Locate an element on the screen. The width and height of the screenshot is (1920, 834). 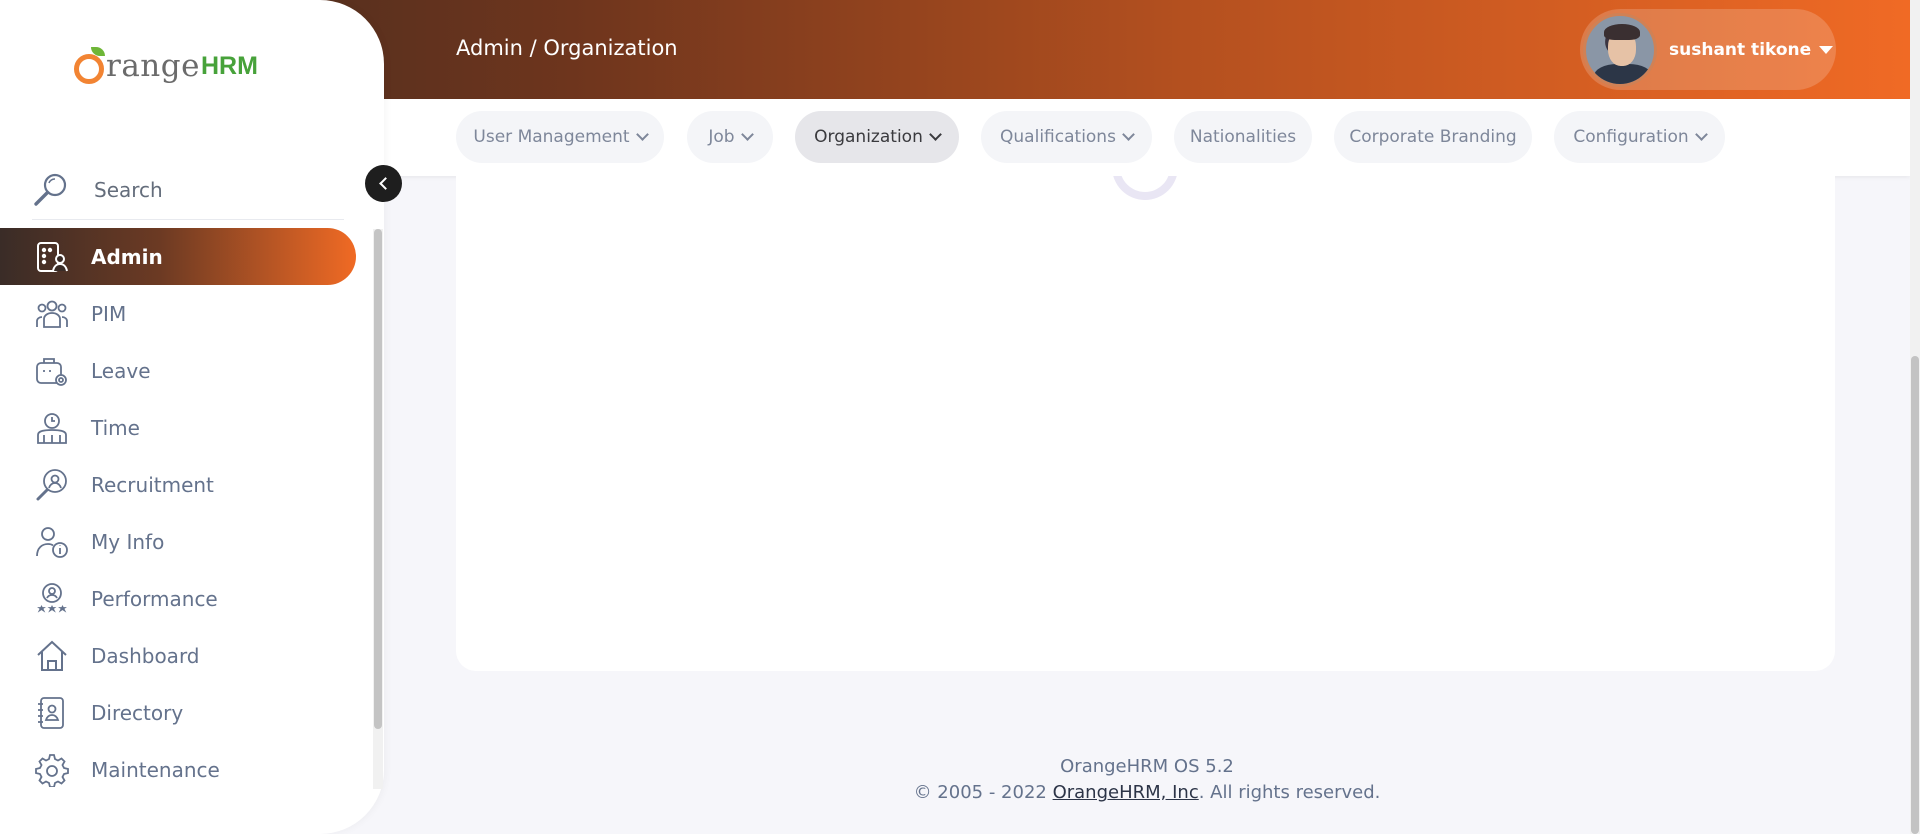
sidebar-collapse-button is located at coordinates (383, 183).